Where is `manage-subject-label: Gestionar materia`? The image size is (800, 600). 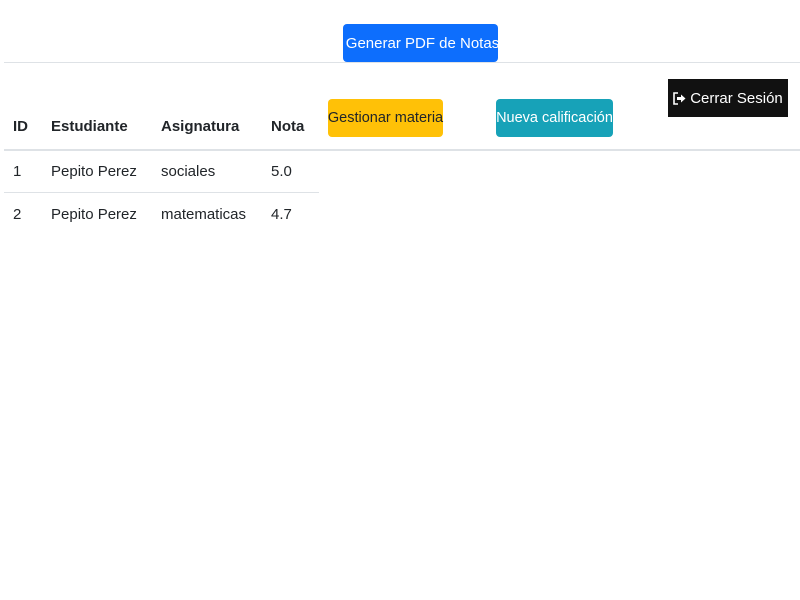
manage-subject-label: Gestionar materia is located at coordinates (385, 118).